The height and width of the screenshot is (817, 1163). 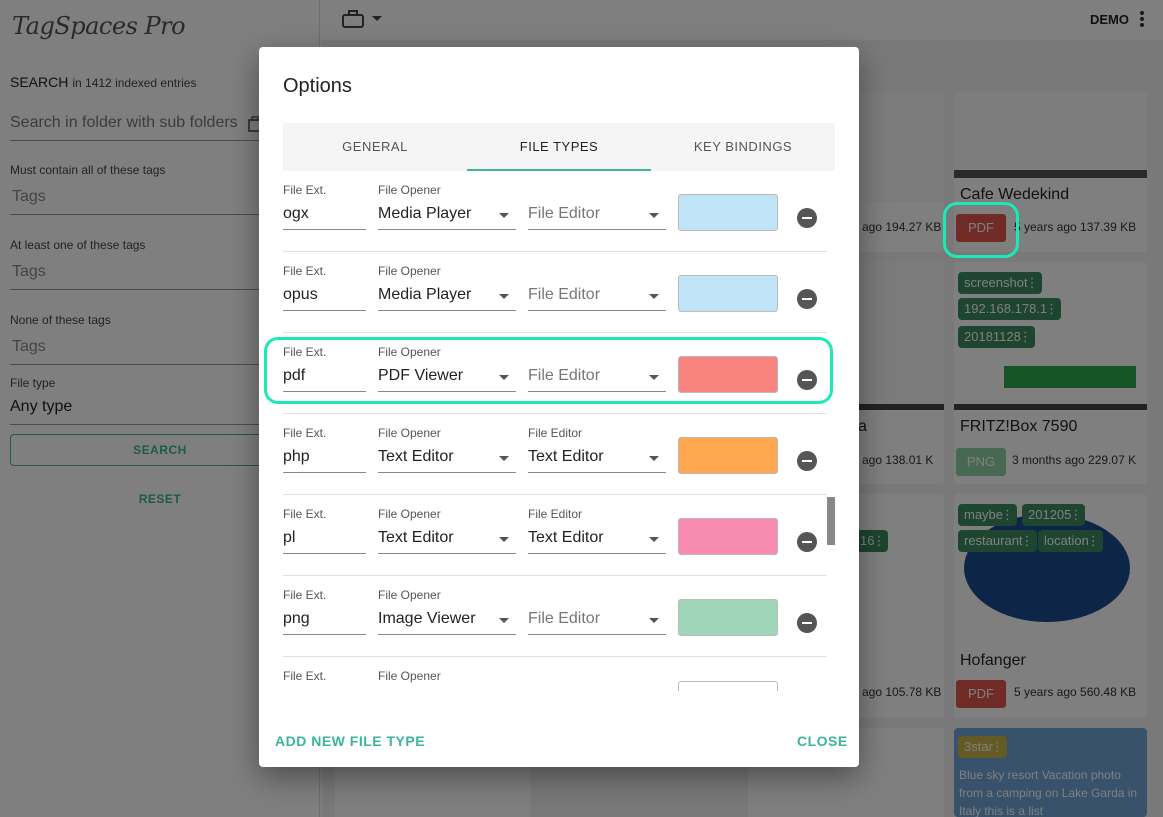 What do you see at coordinates (289, 538) in the screenshot?
I see `ext-input: pl` at bounding box center [289, 538].